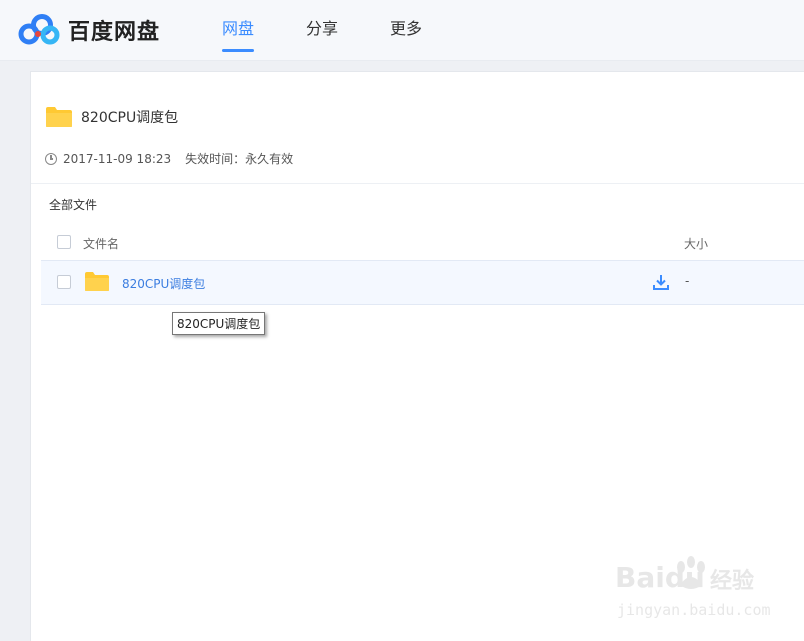 This screenshot has width=804, height=641. Describe the element at coordinates (691, 572) in the screenshot. I see `paw-icon` at that location.